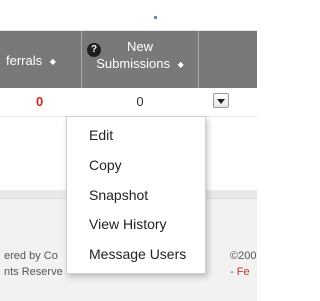 This screenshot has height=301, width=320. Describe the element at coordinates (243, 264) in the screenshot. I see `footer-right-text: ©200 - Fe` at that location.